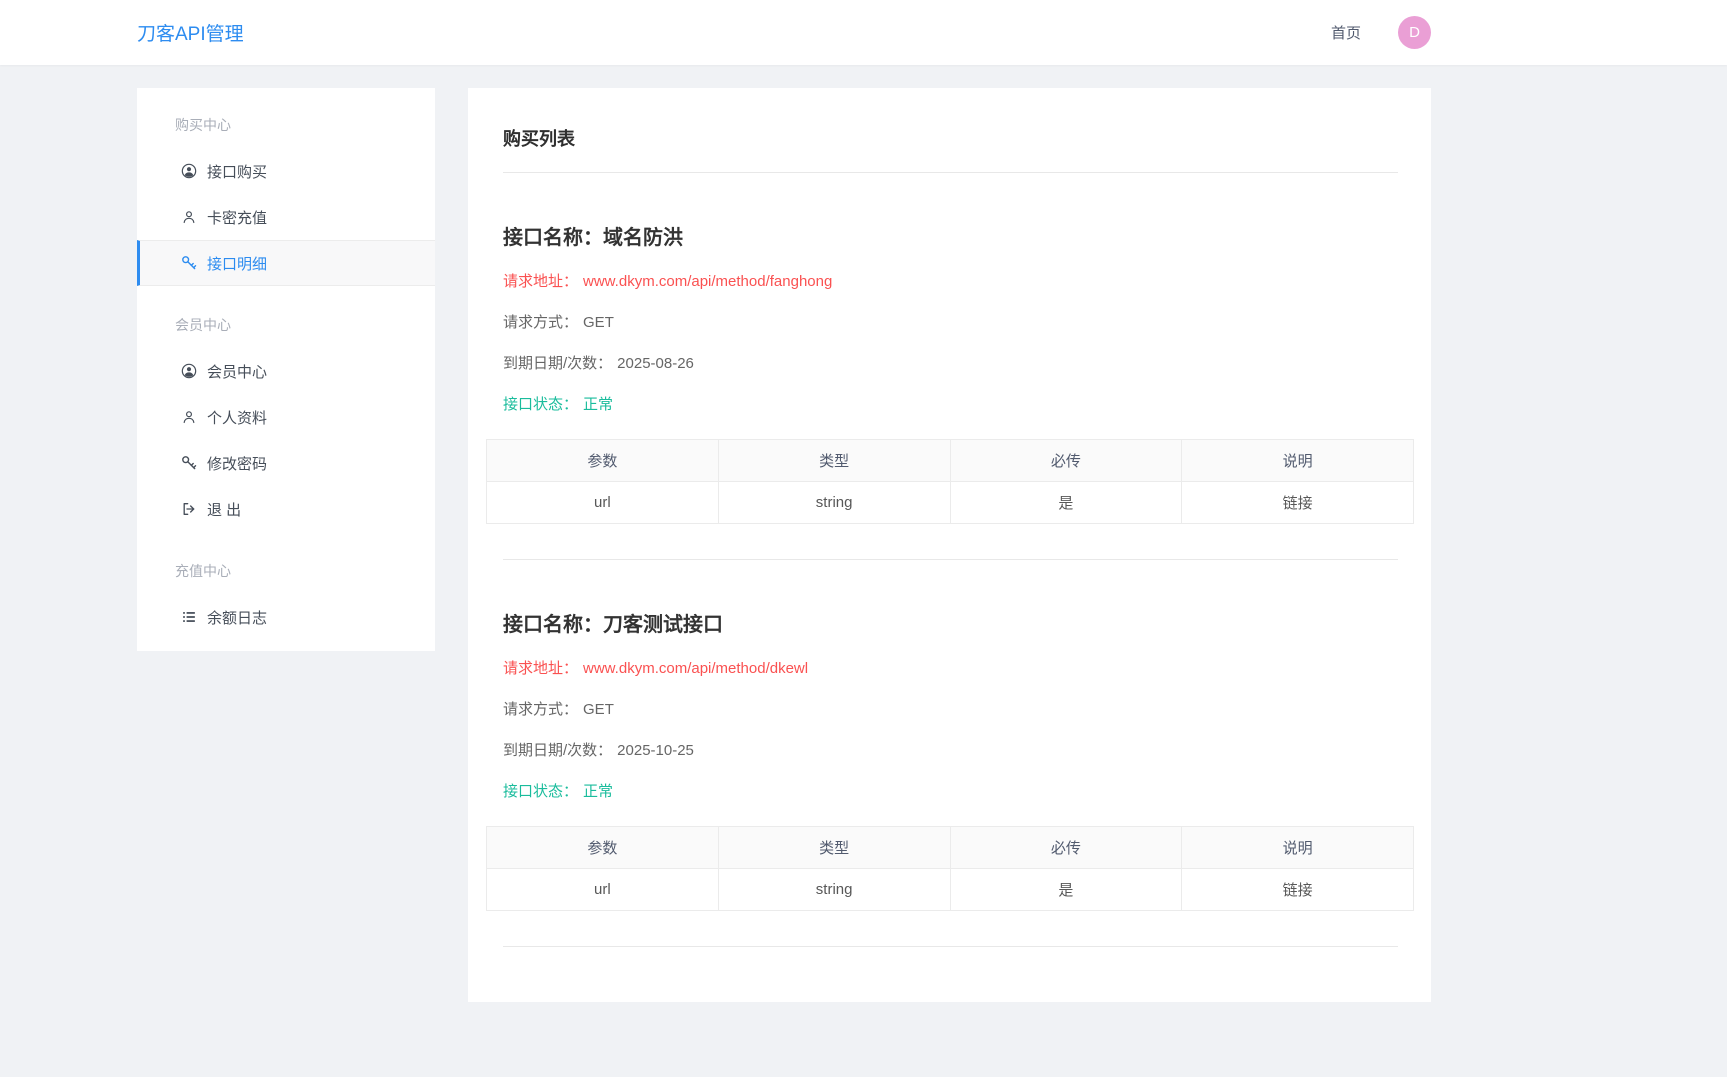 This screenshot has width=1727, height=1077. I want to click on sidebar-item-label: 接口购买, so click(237, 172).